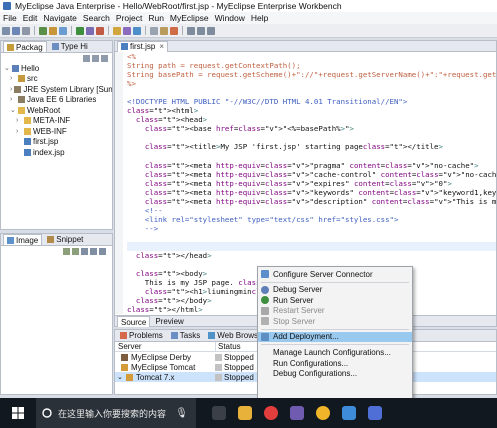 The image size is (497, 428). What do you see at coordinates (56, 251) in the screenshot?
I see `view-toolbar` at bounding box center [56, 251].